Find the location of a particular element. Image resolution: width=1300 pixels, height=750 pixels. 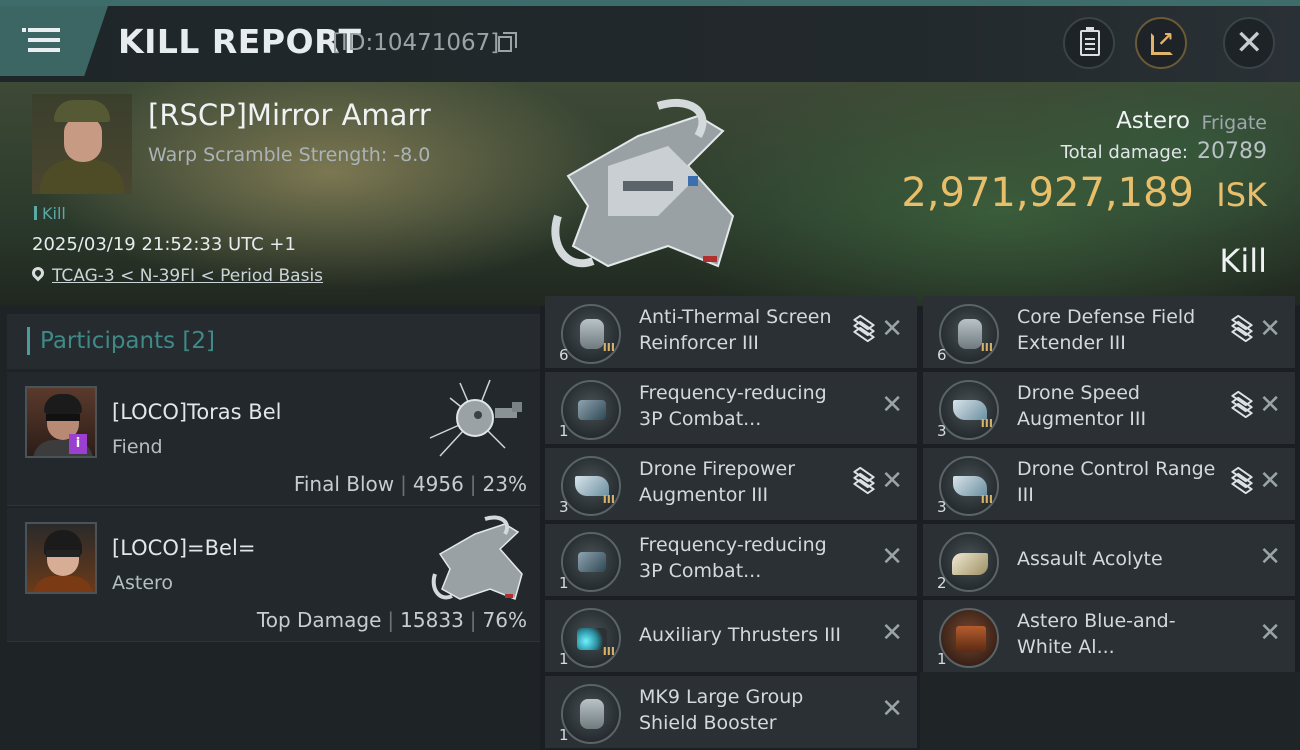

module-name: Auxiliary Thrusters III is located at coordinates (740, 635).